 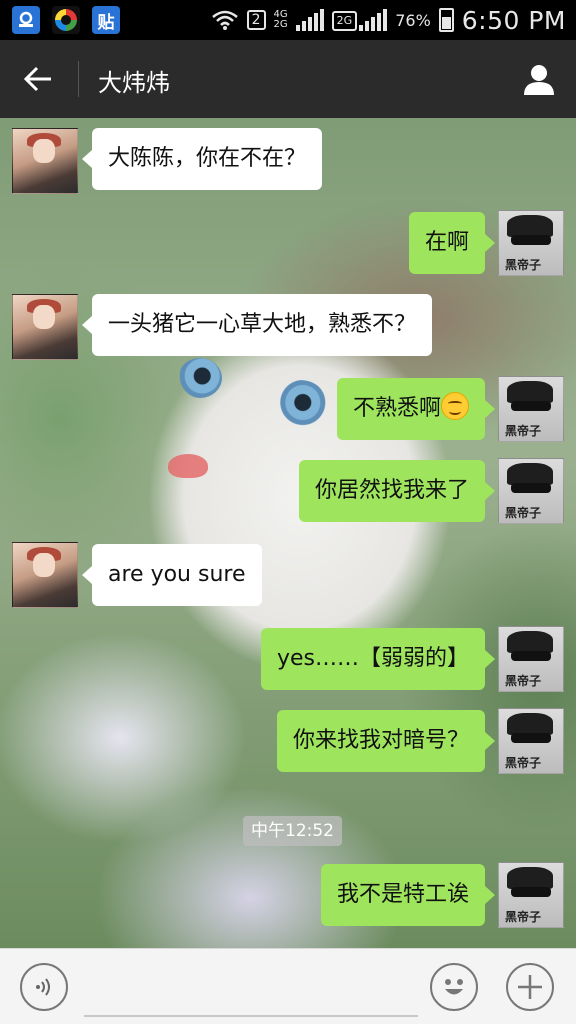 I want to click on message-bubble-self: yes……【弱弱的】, so click(x=378, y=659).